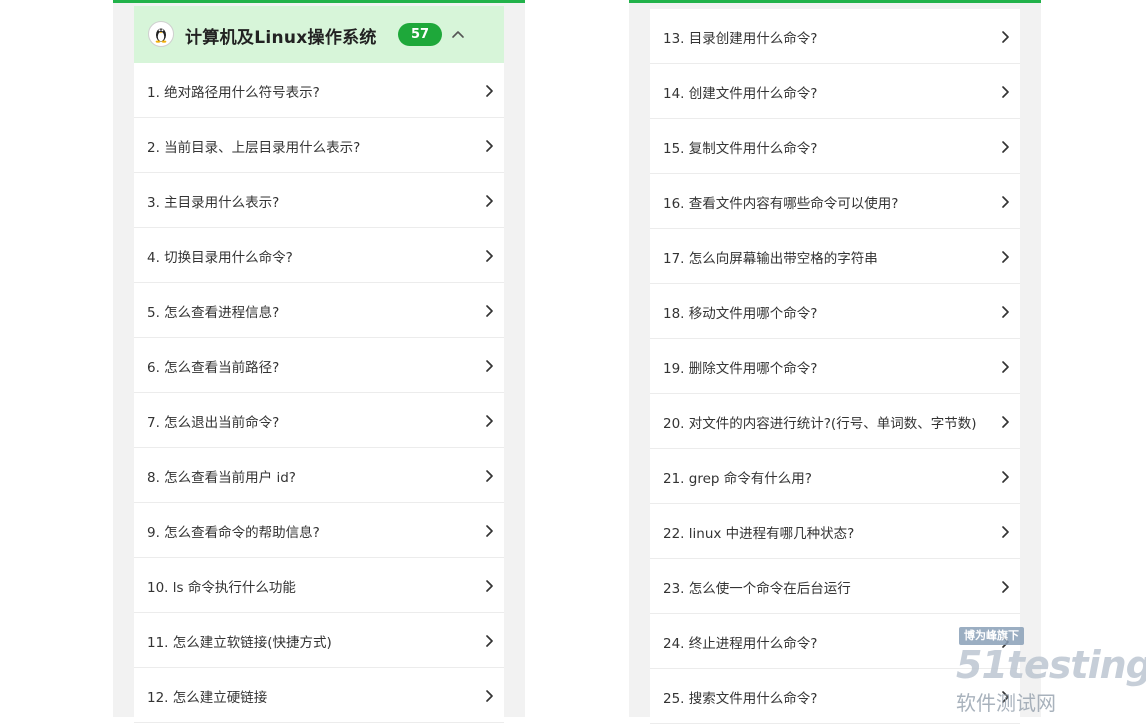 Image resolution: width=1146 pixels, height=724 pixels. I want to click on question-item: 16. 查看文件内容有哪些命令可以使用?, so click(835, 201).